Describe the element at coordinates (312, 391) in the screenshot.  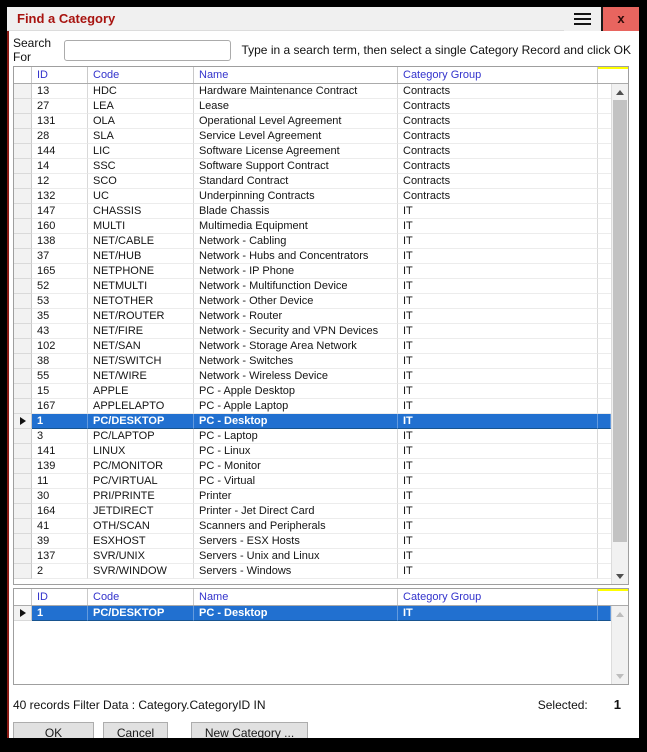
I see `table-row: 15 APPLE PC - Apple Desktop IT` at that location.